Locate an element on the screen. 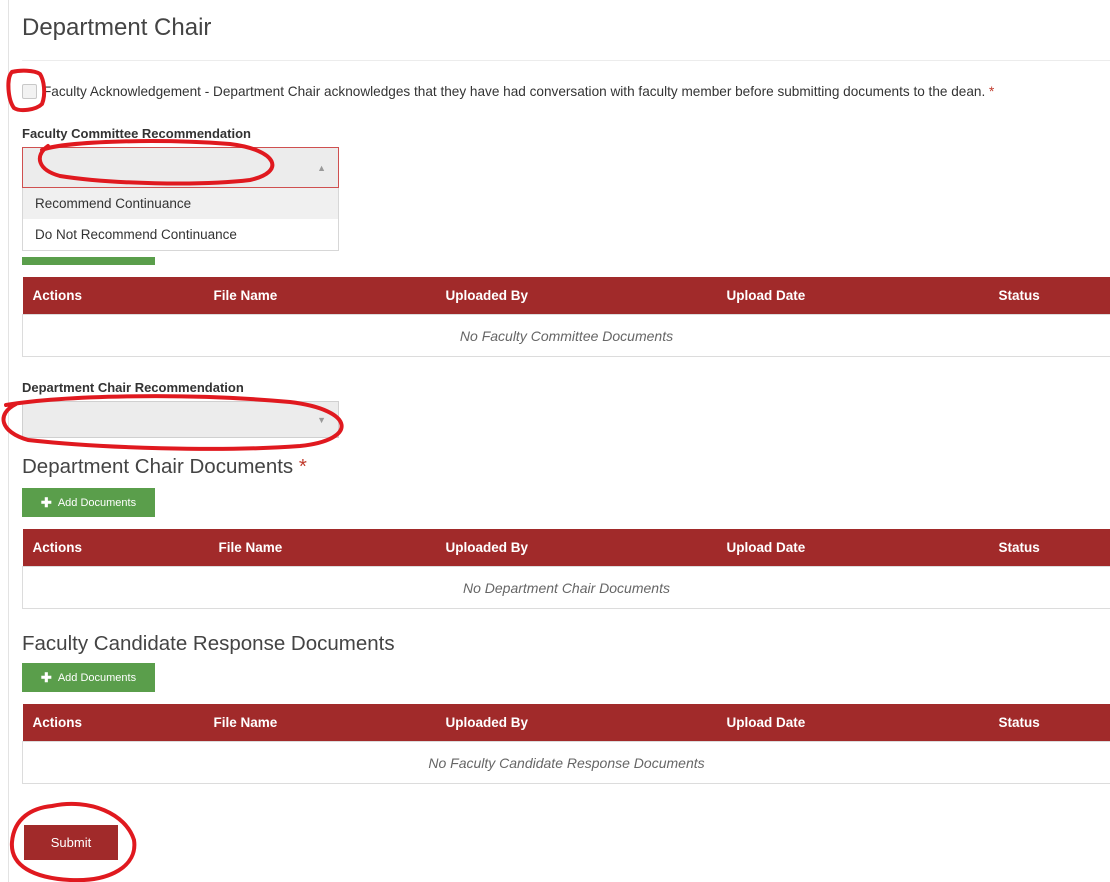 The image size is (1110, 882). caret-down-icon: ▼ is located at coordinates (321, 419).